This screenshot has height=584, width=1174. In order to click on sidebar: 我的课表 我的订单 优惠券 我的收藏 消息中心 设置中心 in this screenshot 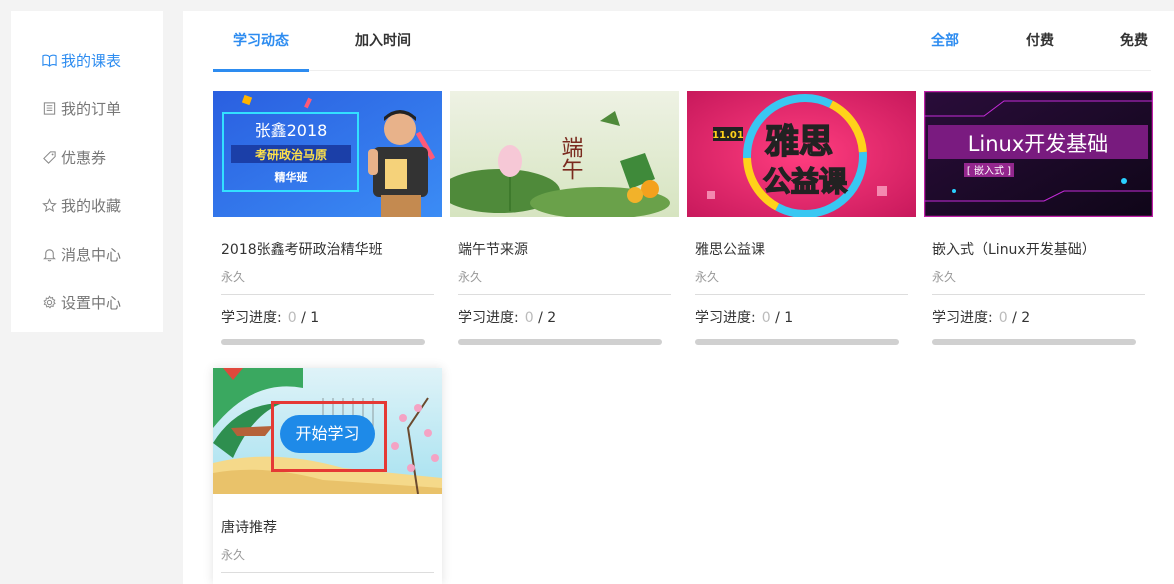, I will do `click(87, 171)`.